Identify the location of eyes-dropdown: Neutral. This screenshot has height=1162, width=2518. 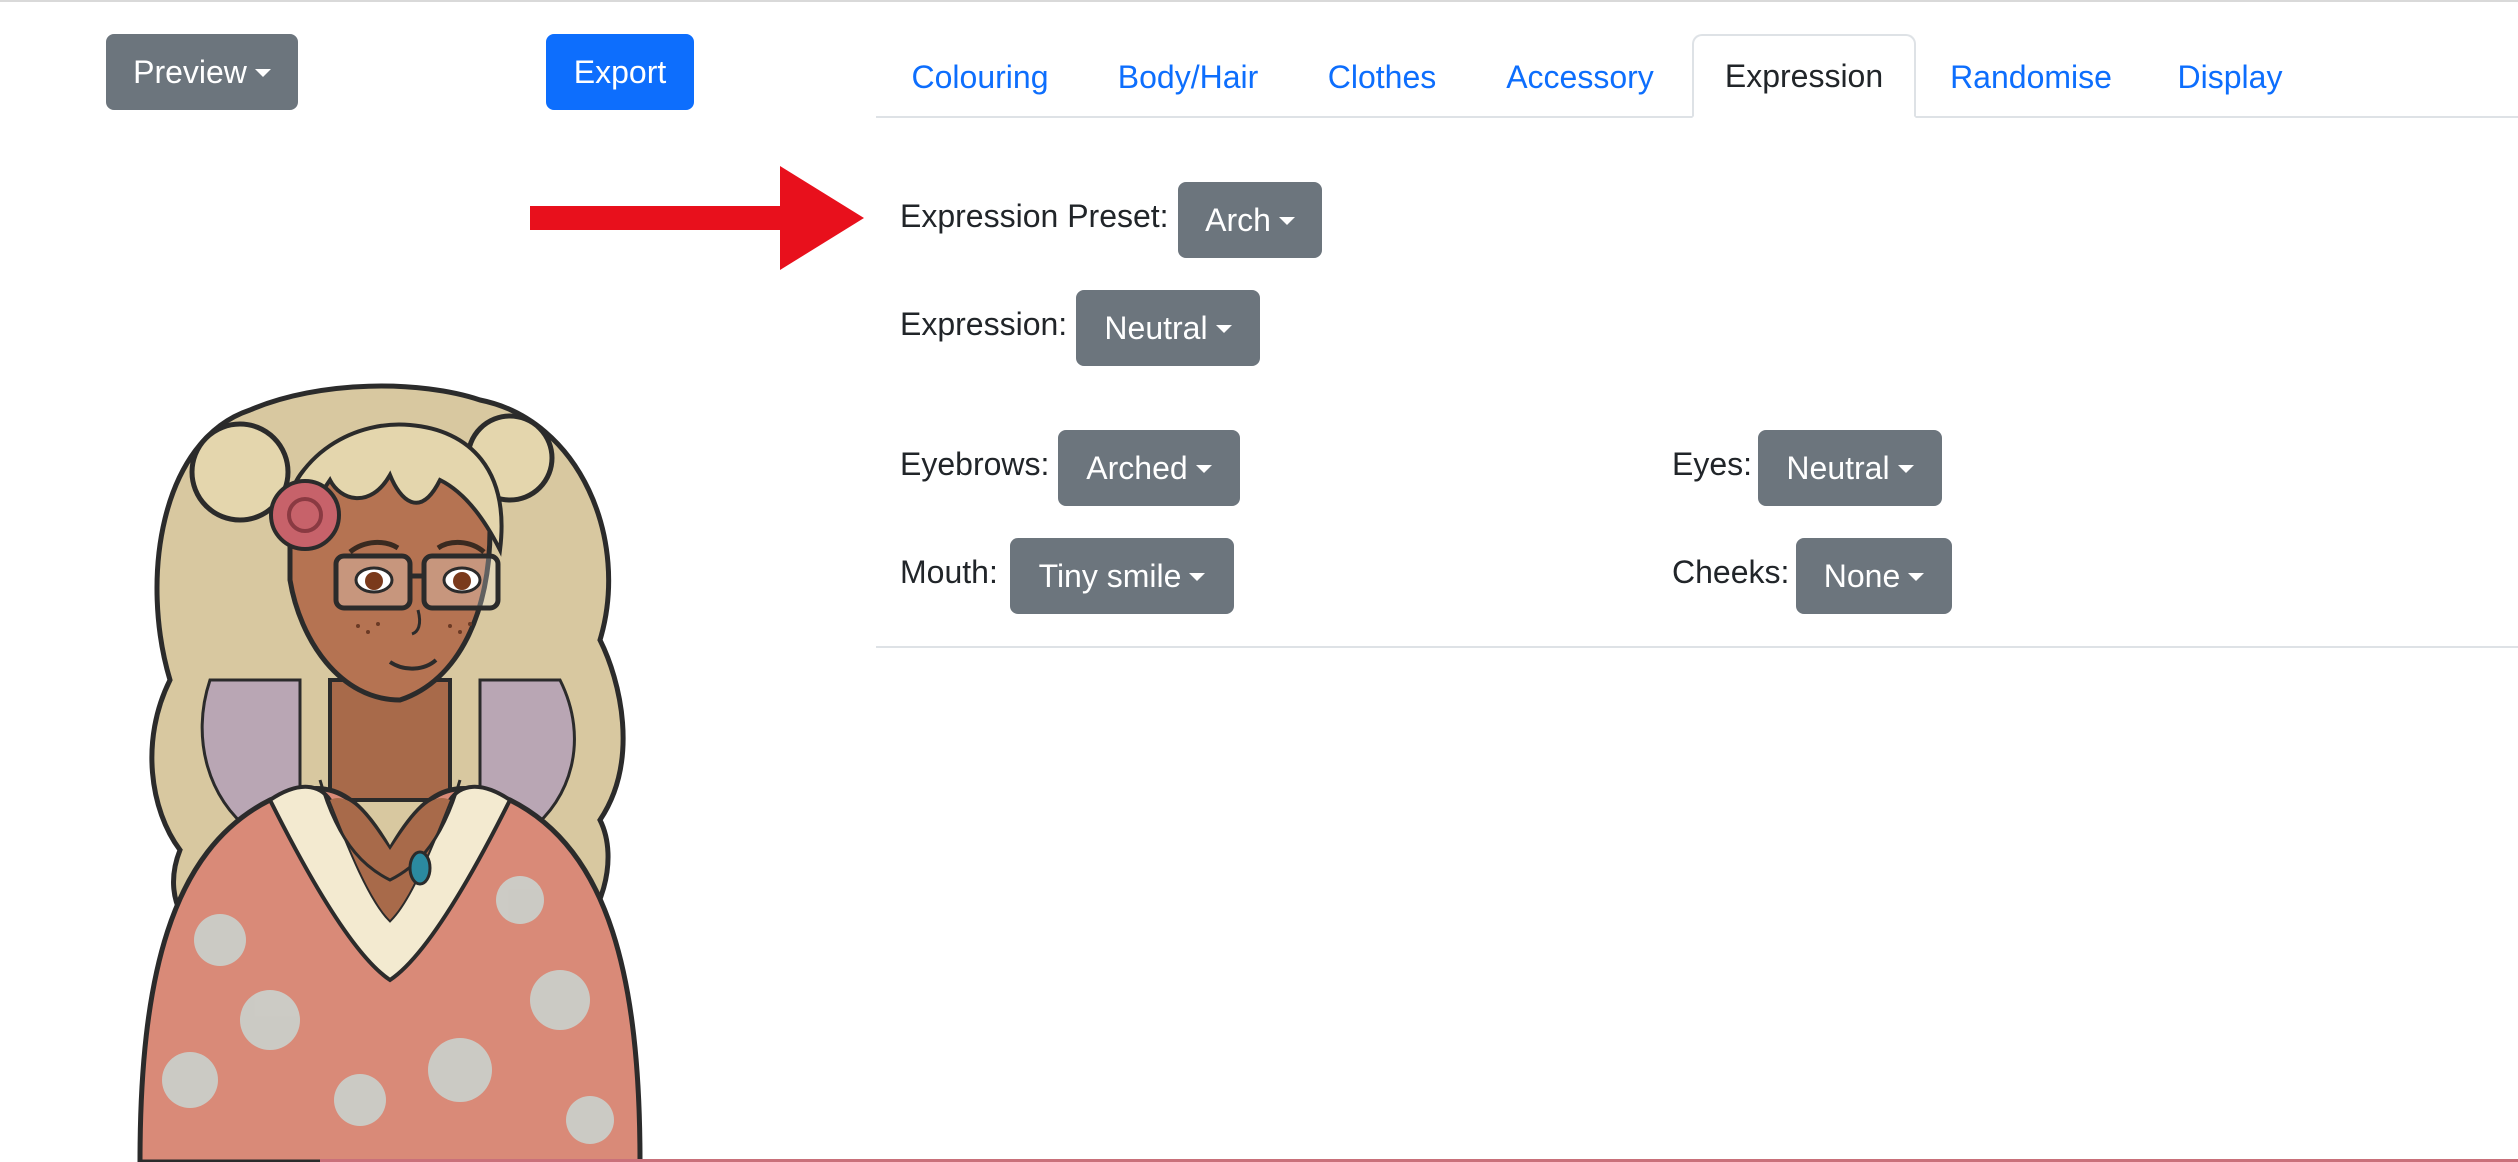
(1850, 468).